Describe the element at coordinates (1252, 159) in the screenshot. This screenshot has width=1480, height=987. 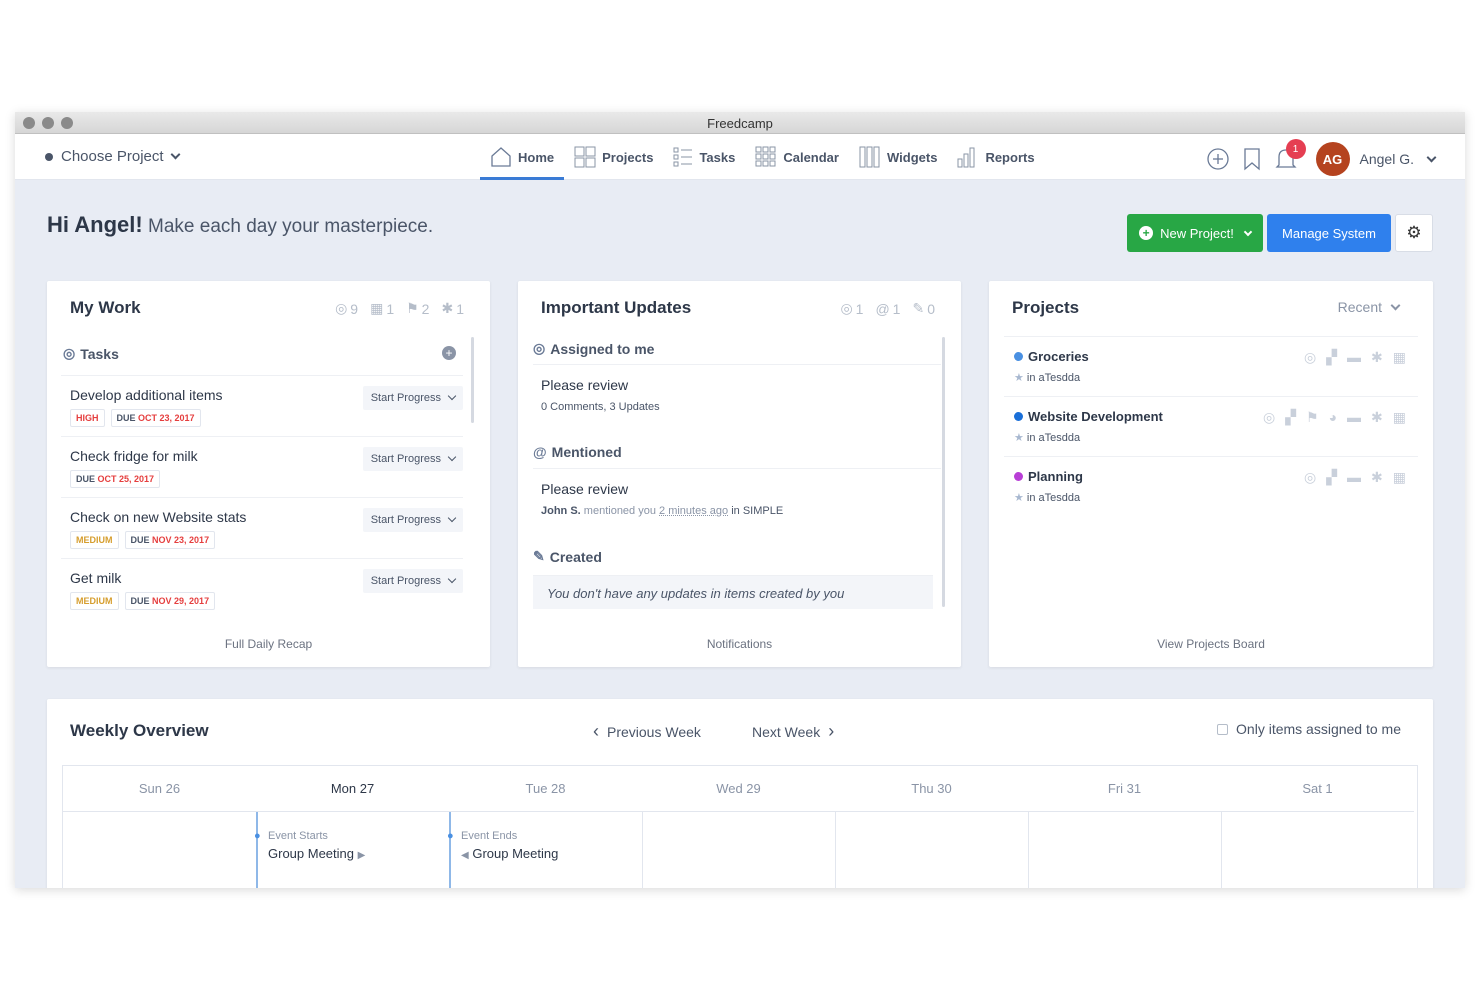
I see `bookmark-button` at that location.